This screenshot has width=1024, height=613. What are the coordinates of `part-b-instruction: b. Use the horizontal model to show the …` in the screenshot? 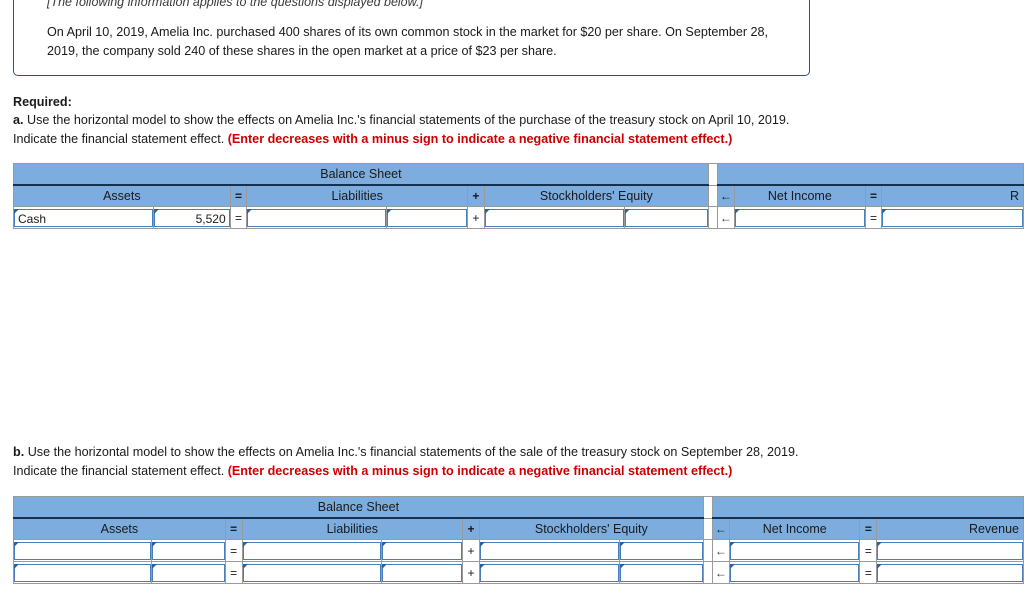 It's located at (423, 461).